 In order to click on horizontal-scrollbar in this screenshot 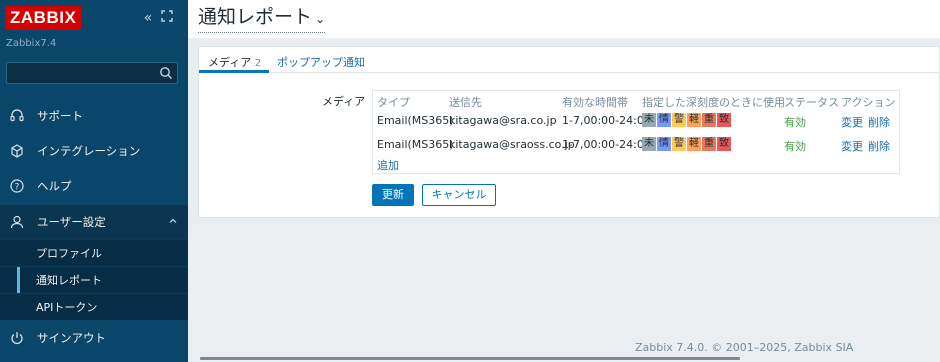, I will do `click(470, 358)`.